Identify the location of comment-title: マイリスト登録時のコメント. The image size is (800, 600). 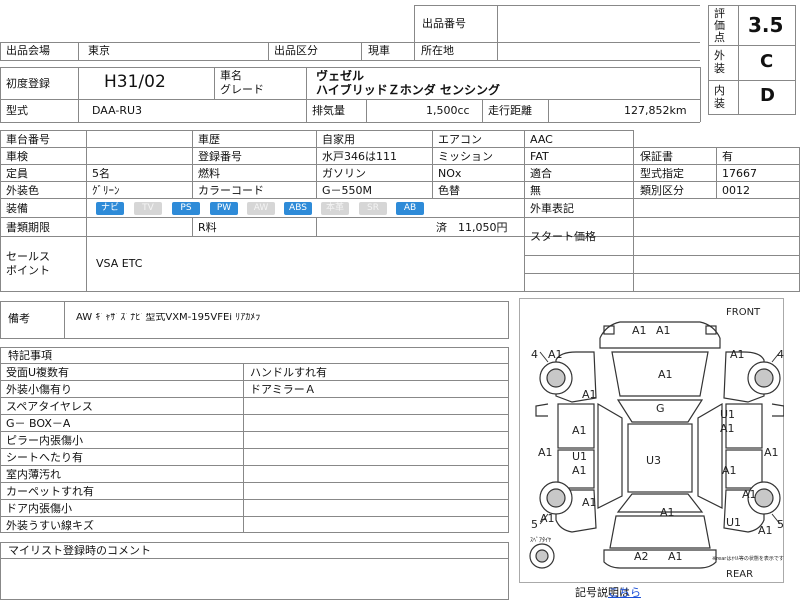
(79, 550).